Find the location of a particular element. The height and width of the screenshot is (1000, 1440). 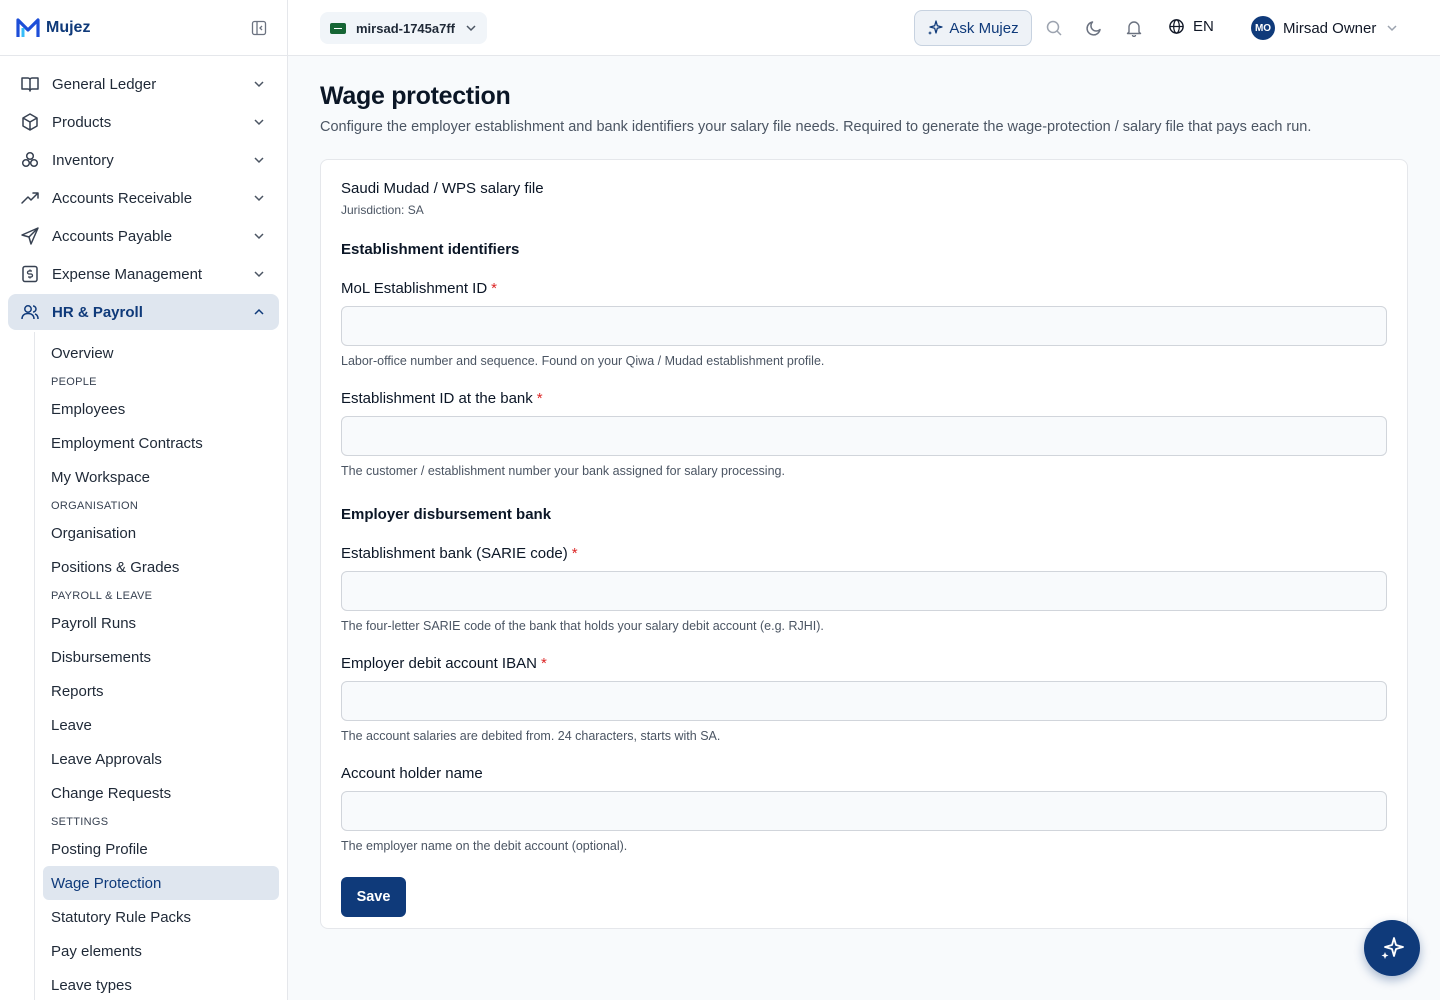

boxes-icon is located at coordinates (30, 160).